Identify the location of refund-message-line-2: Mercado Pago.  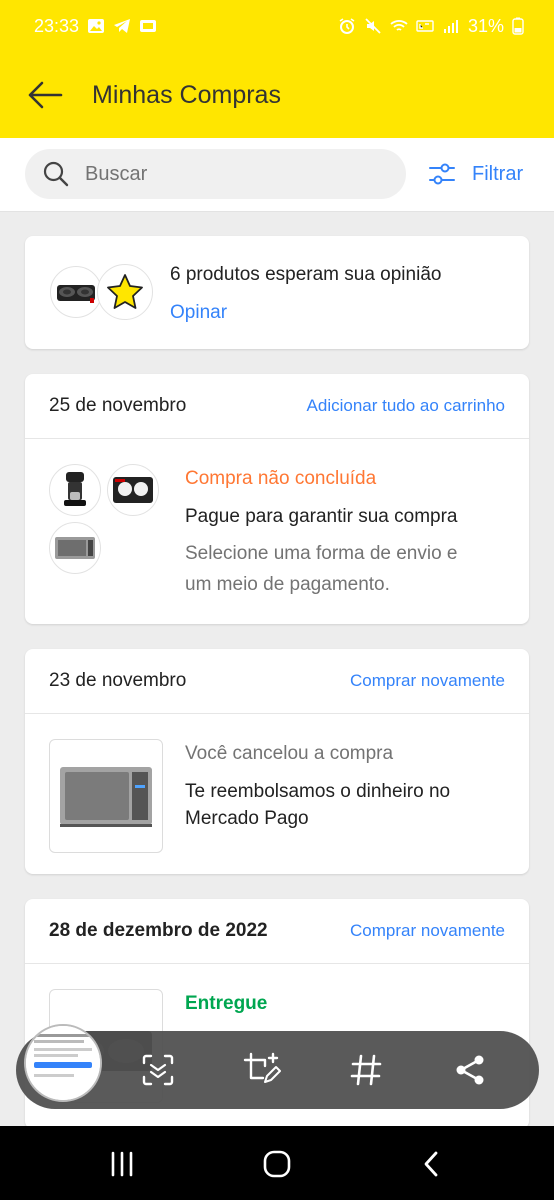
(247, 818).